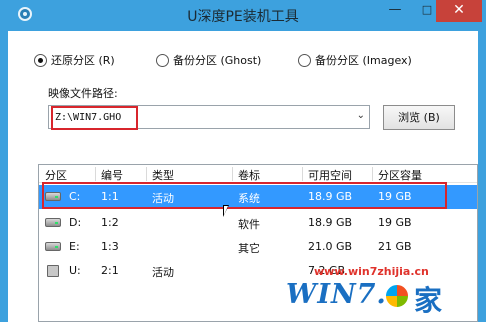 This screenshot has width=486, height=322. I want to click on cell-drive: D:, so click(75, 222).